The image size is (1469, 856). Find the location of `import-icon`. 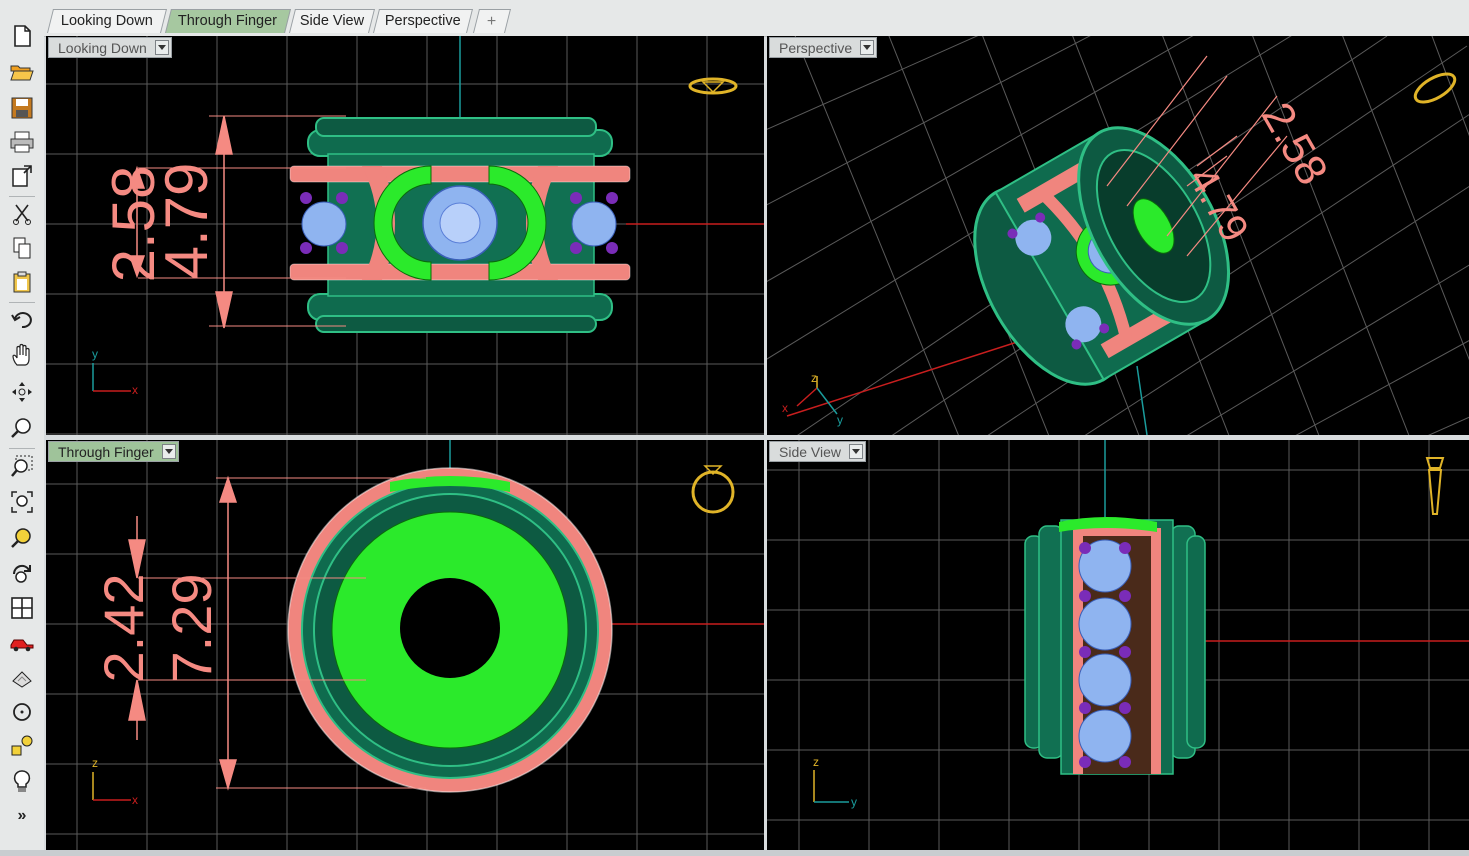

import-icon is located at coordinates (22, 176).